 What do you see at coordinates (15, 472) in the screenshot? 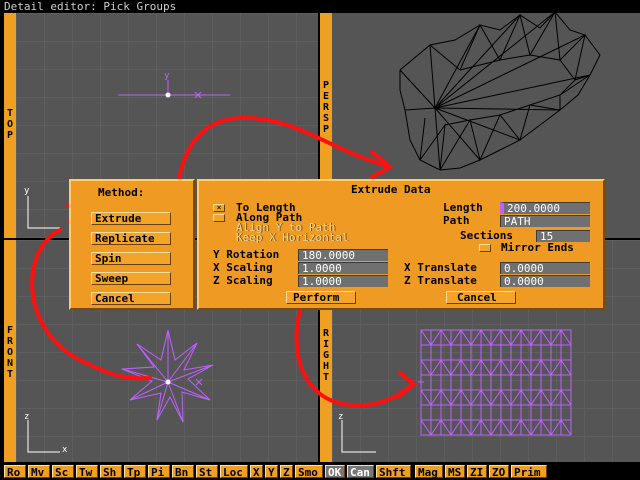
I see `toolbar-ro: Ro` at bounding box center [15, 472].